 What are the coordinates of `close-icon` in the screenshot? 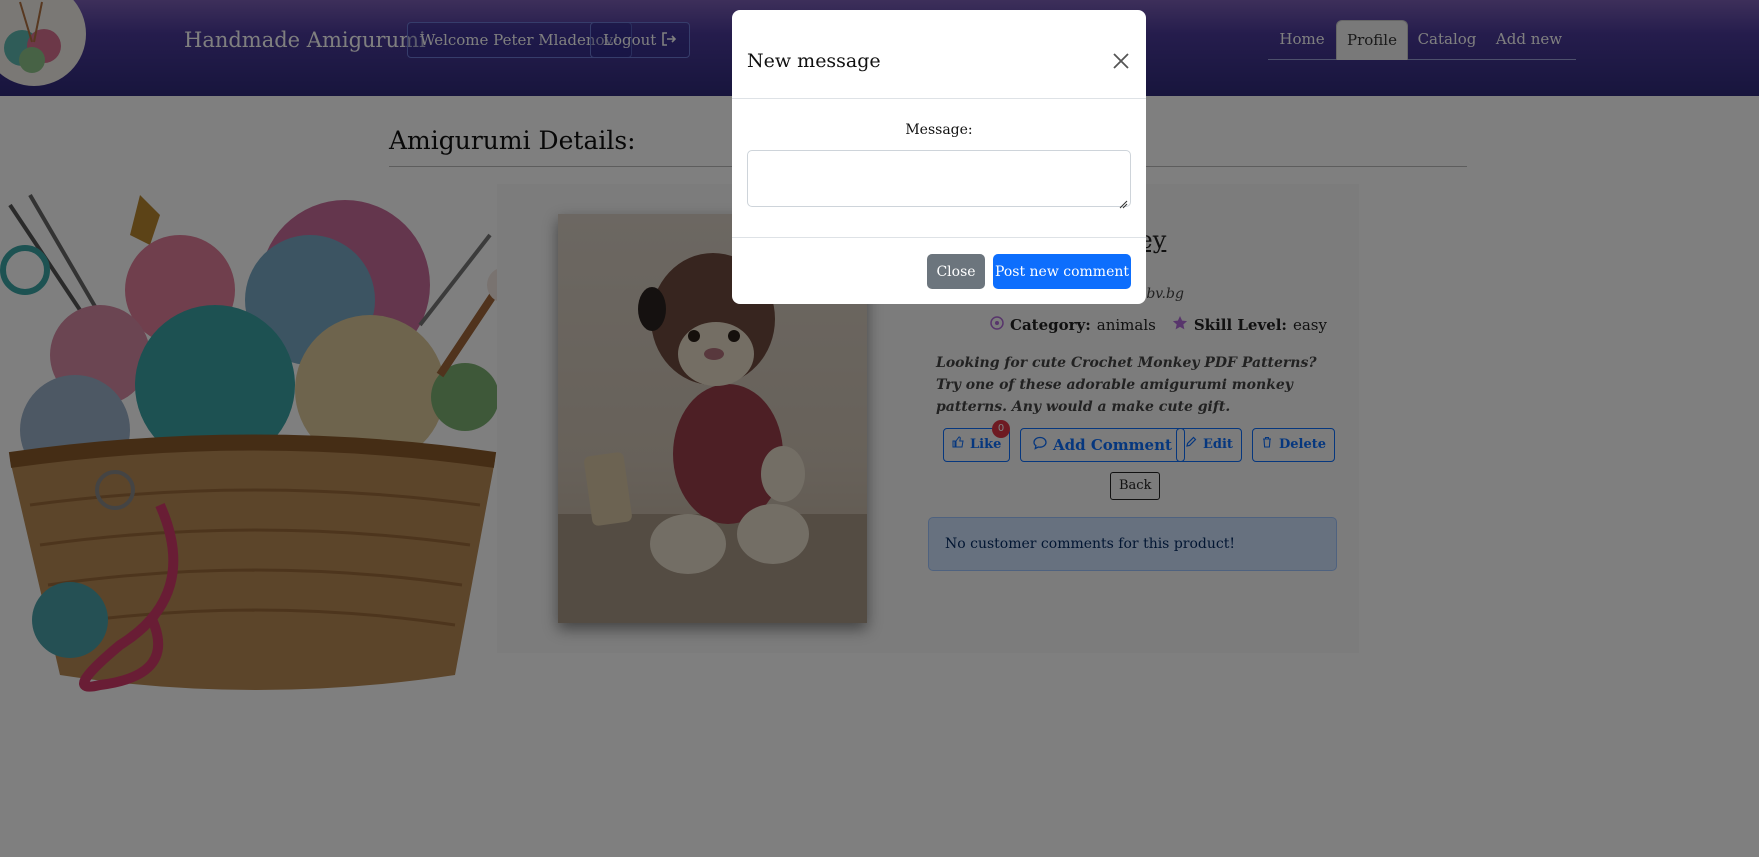 It's located at (1121, 61).